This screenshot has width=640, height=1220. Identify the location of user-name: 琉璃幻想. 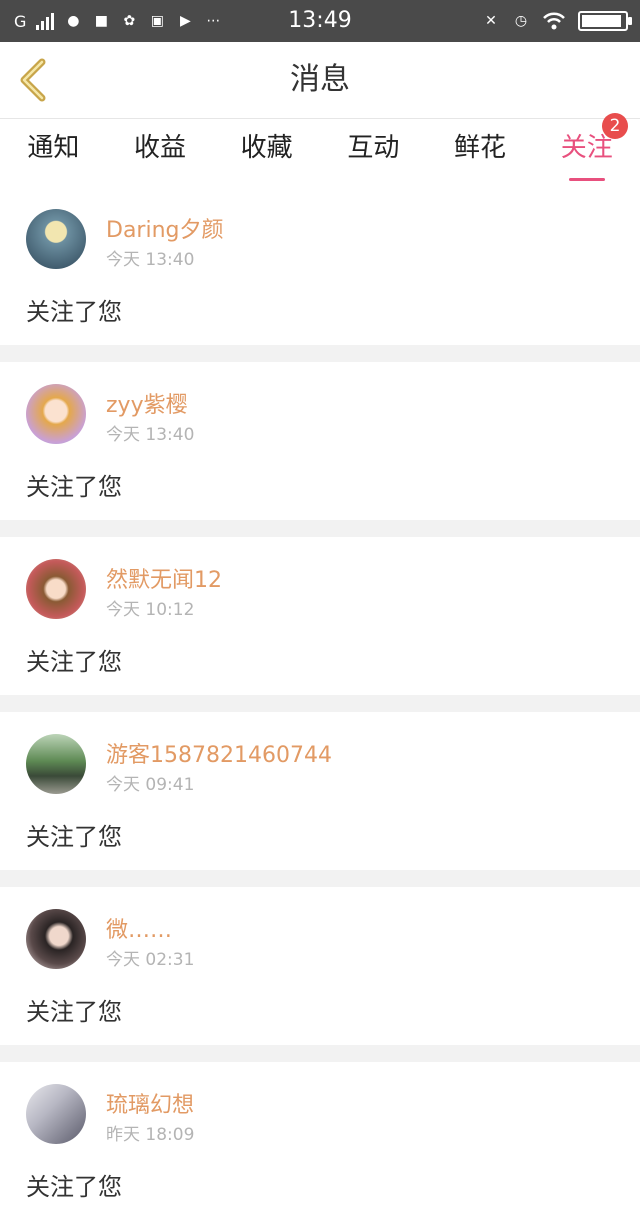
(150, 1103).